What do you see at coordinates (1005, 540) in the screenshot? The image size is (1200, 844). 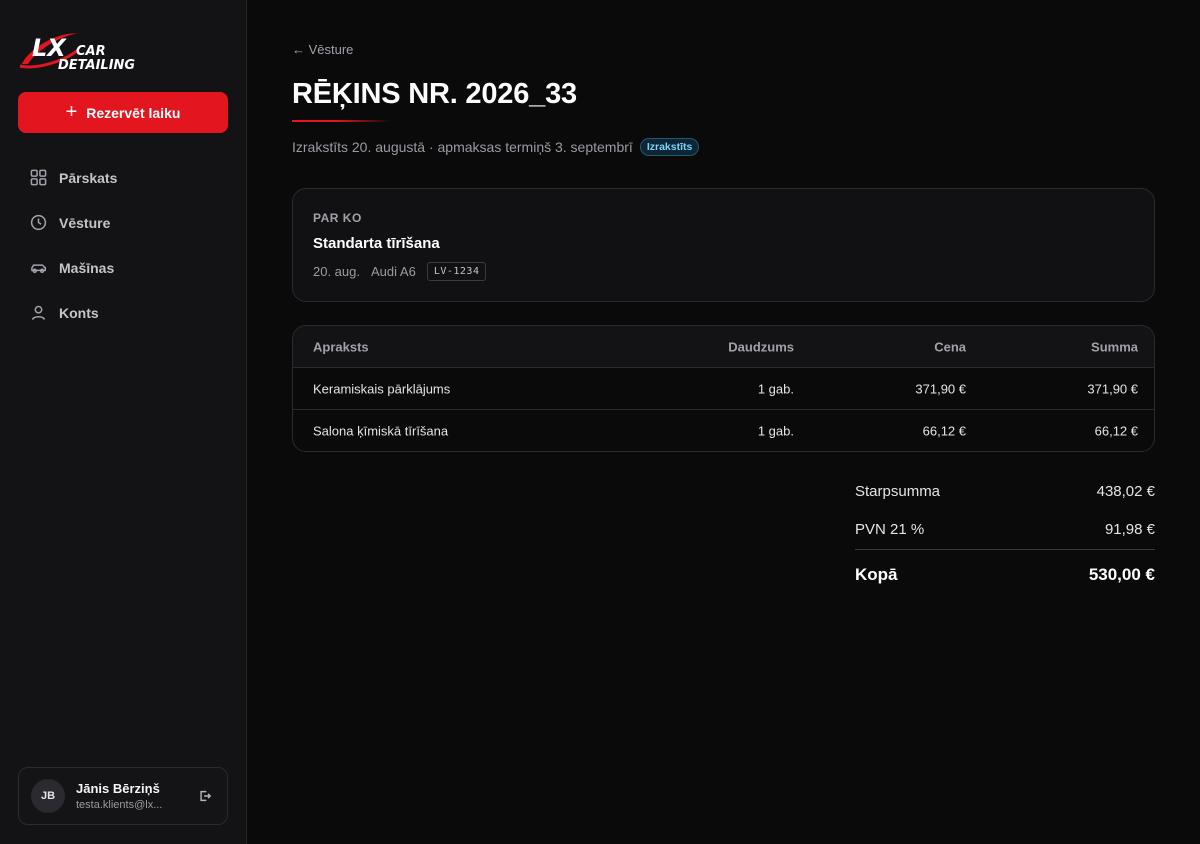 I see `vat-row: PVN 21 % 91,98 €` at bounding box center [1005, 540].